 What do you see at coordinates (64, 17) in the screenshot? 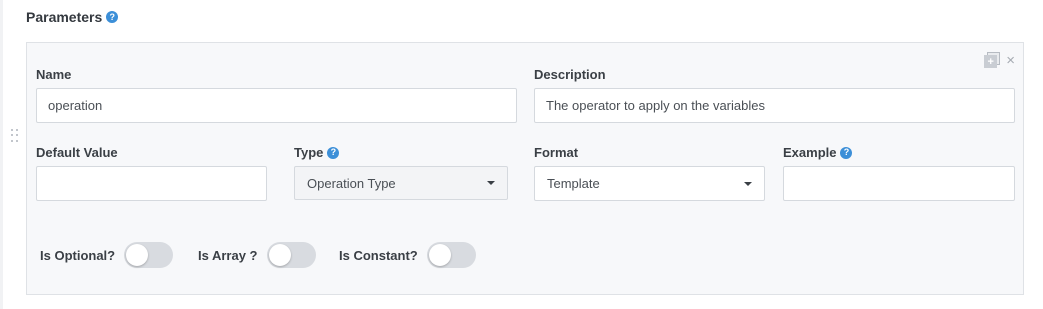
I see `section-title: Parameters` at bounding box center [64, 17].